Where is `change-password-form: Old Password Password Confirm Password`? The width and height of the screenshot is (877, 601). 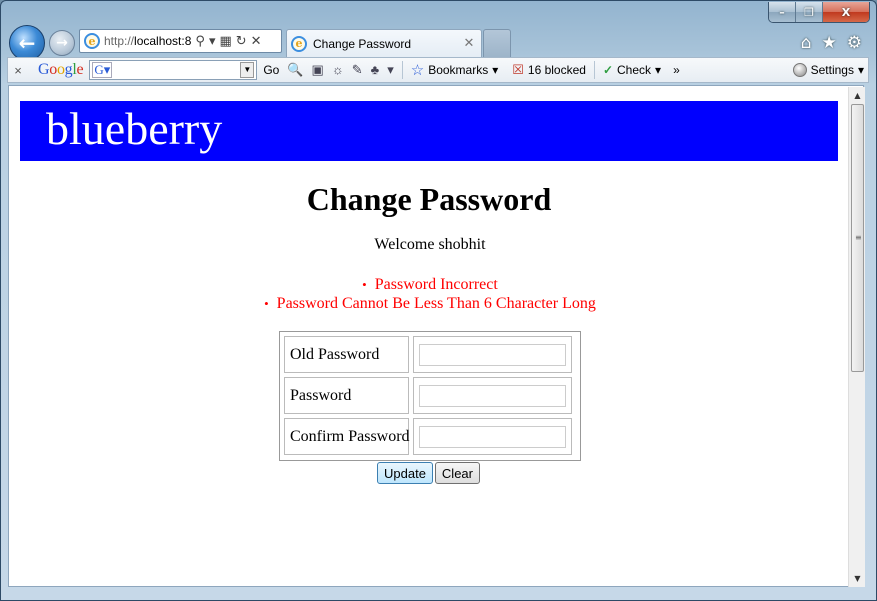 change-password-form: Old Password Password Confirm Password is located at coordinates (430, 396).